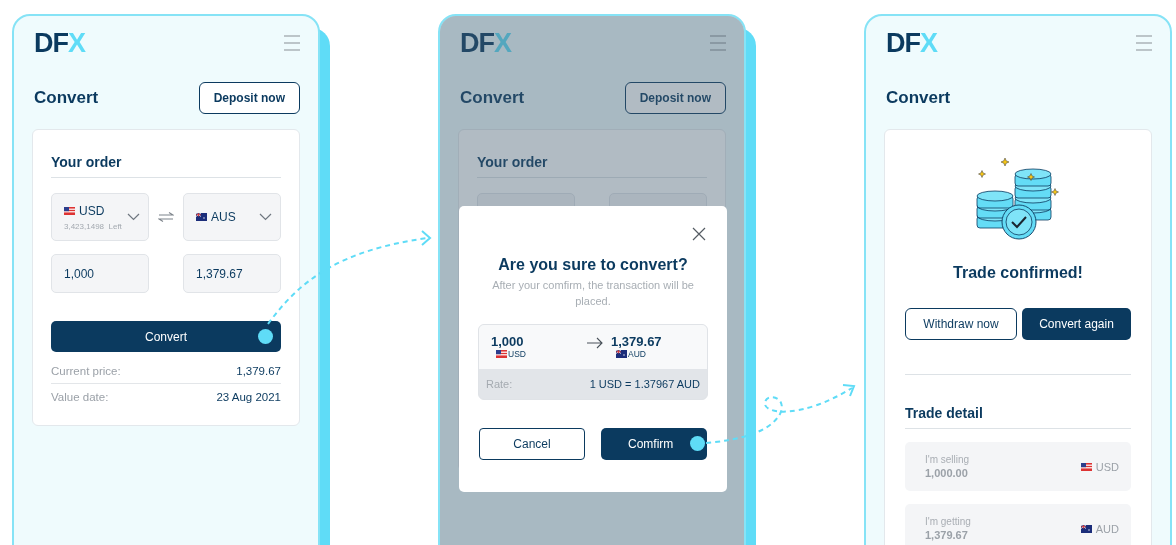 The width and height of the screenshot is (1176, 545). I want to click on currency-select: AUS, so click(232, 217).